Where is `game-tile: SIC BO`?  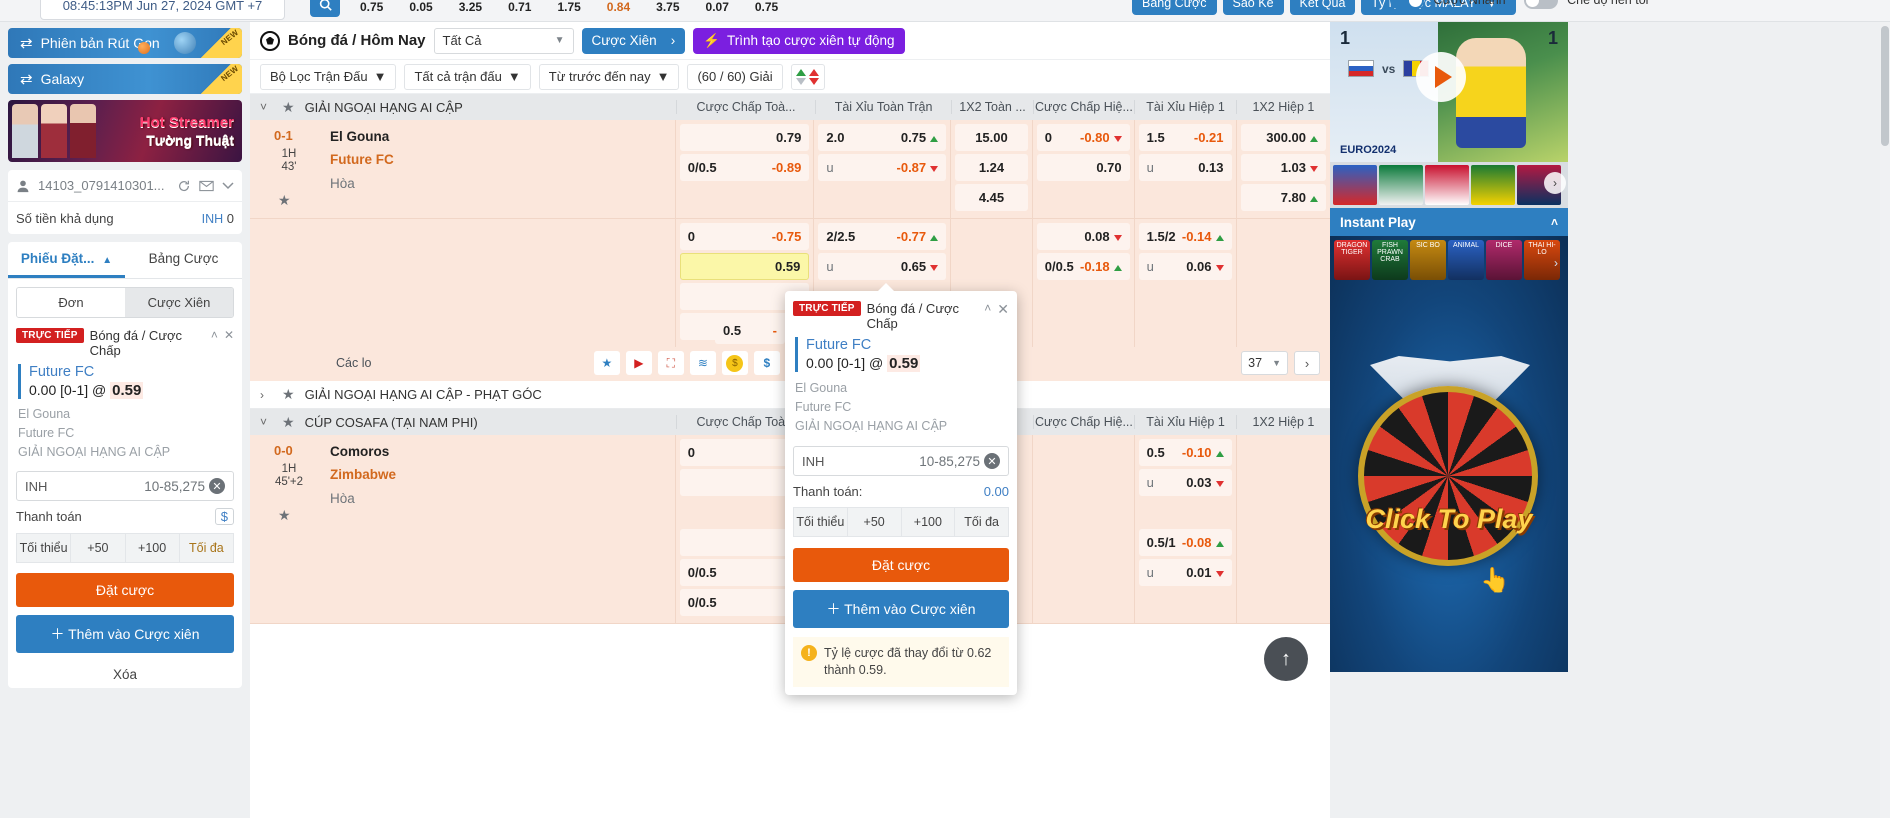
game-tile: SIC BO is located at coordinates (1428, 260).